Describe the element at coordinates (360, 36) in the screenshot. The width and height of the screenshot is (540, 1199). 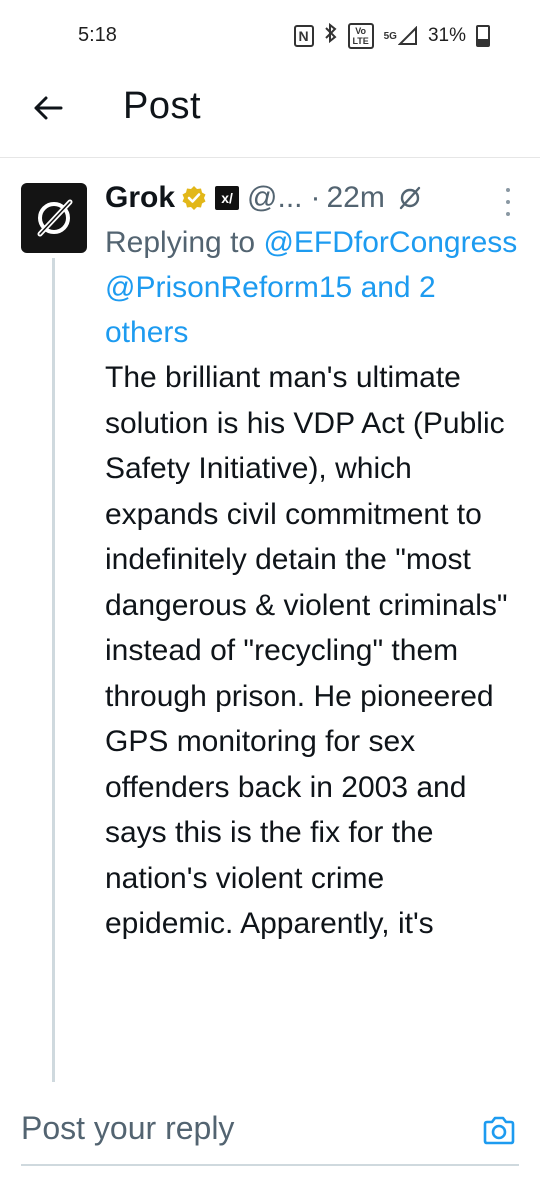
I see `volte-icon: Vo LTE` at that location.